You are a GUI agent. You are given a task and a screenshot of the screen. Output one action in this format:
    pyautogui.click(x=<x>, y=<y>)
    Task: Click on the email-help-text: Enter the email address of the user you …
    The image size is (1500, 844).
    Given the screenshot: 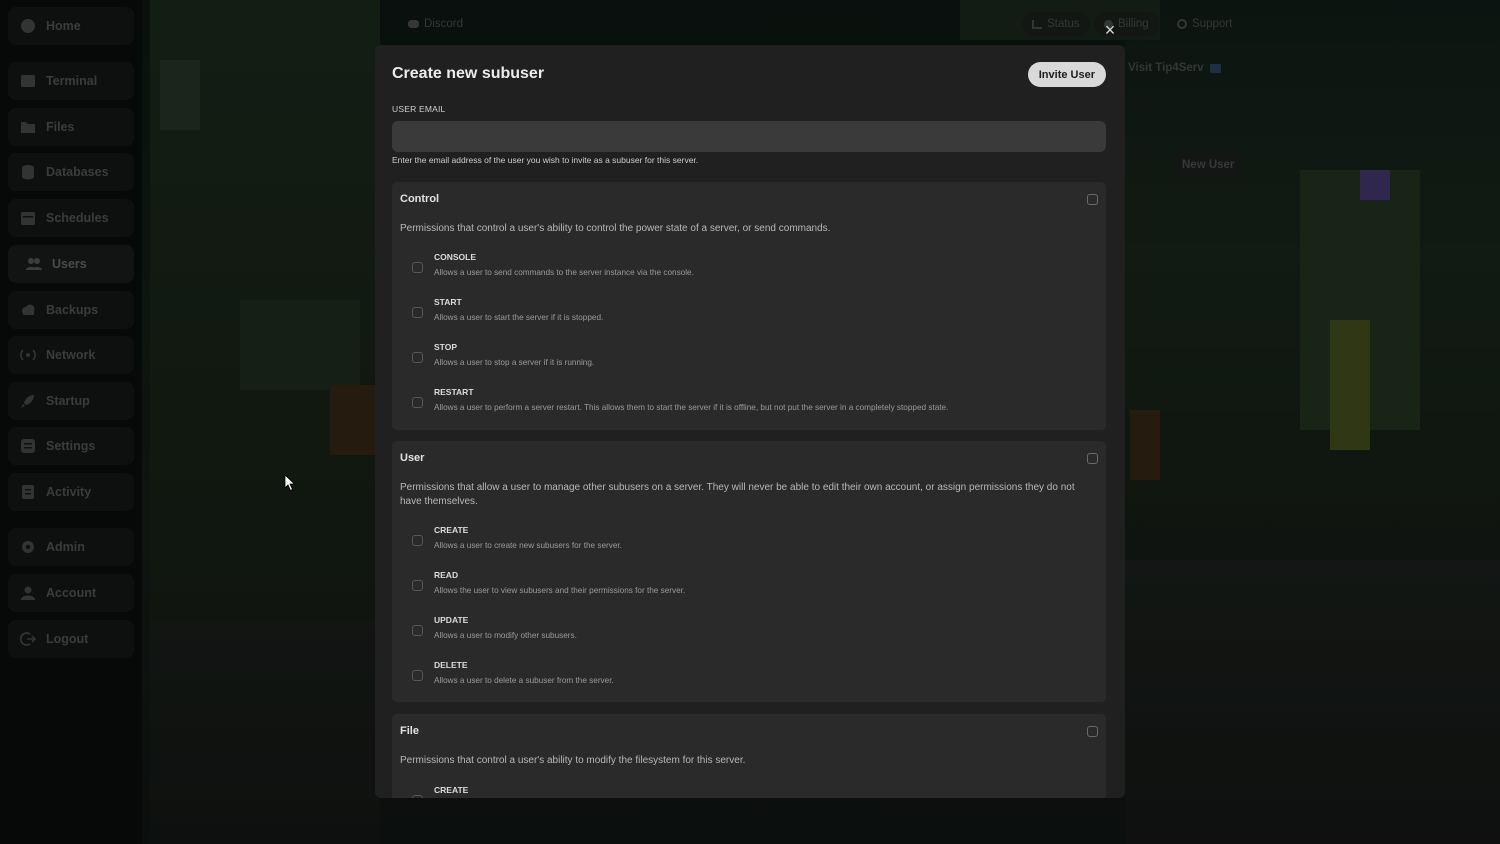 What is the action you would take?
    pyautogui.click(x=545, y=160)
    